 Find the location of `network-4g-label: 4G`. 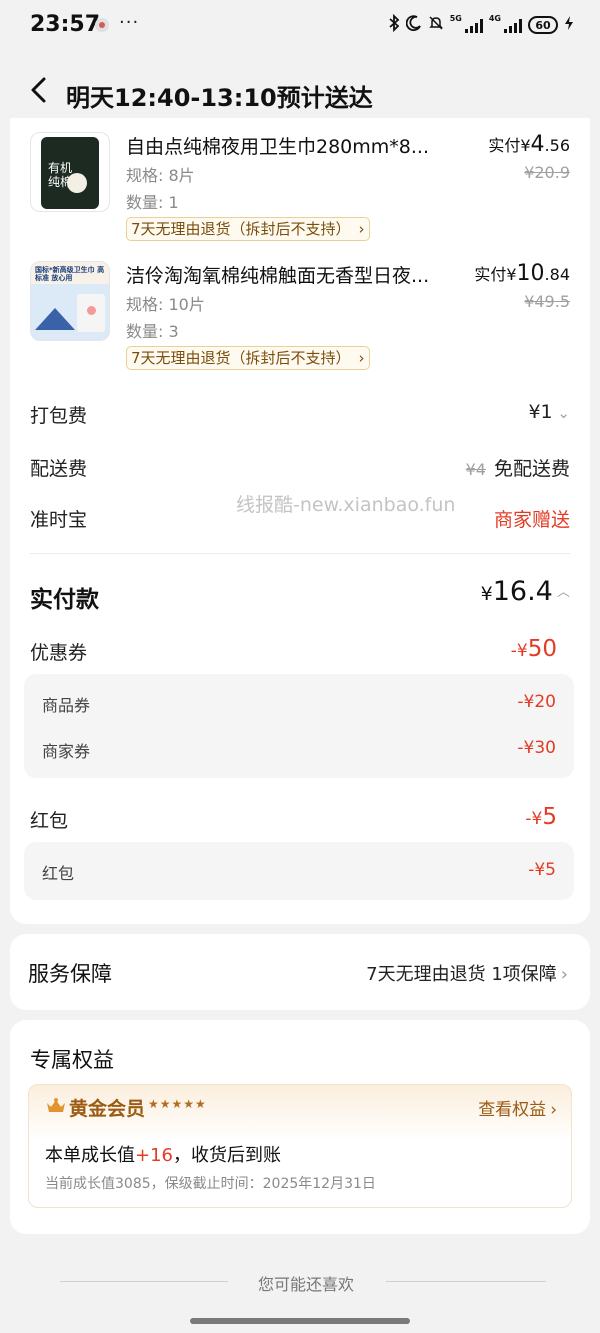

network-4g-label: 4G is located at coordinates (494, 18).